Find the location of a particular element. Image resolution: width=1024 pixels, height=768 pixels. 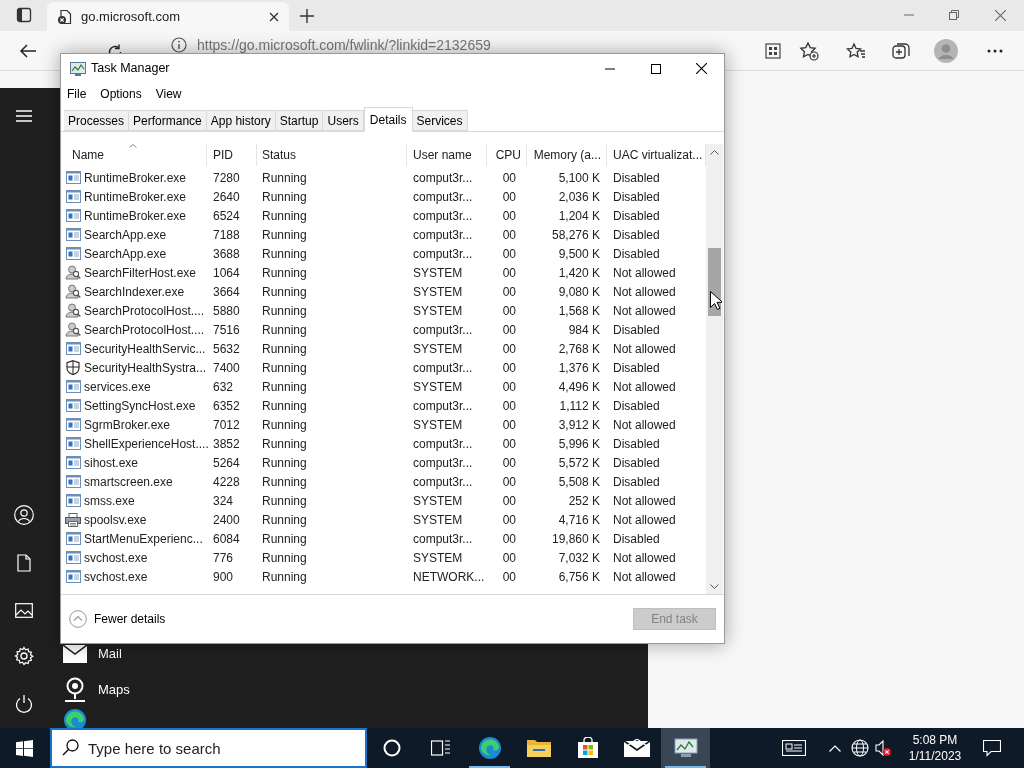

tab-actions-icon is located at coordinates (24, 15).